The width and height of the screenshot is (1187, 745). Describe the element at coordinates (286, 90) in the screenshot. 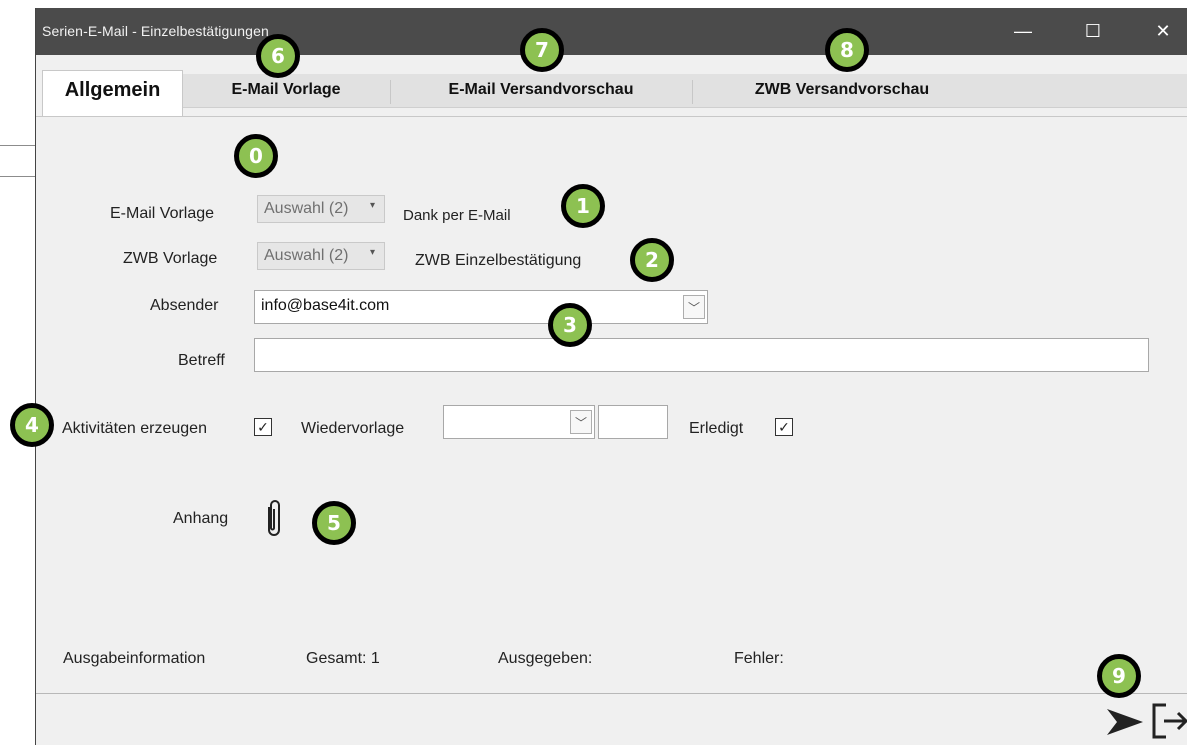

I see `tab-email-vorlage: E-Mail Vorlage` at that location.